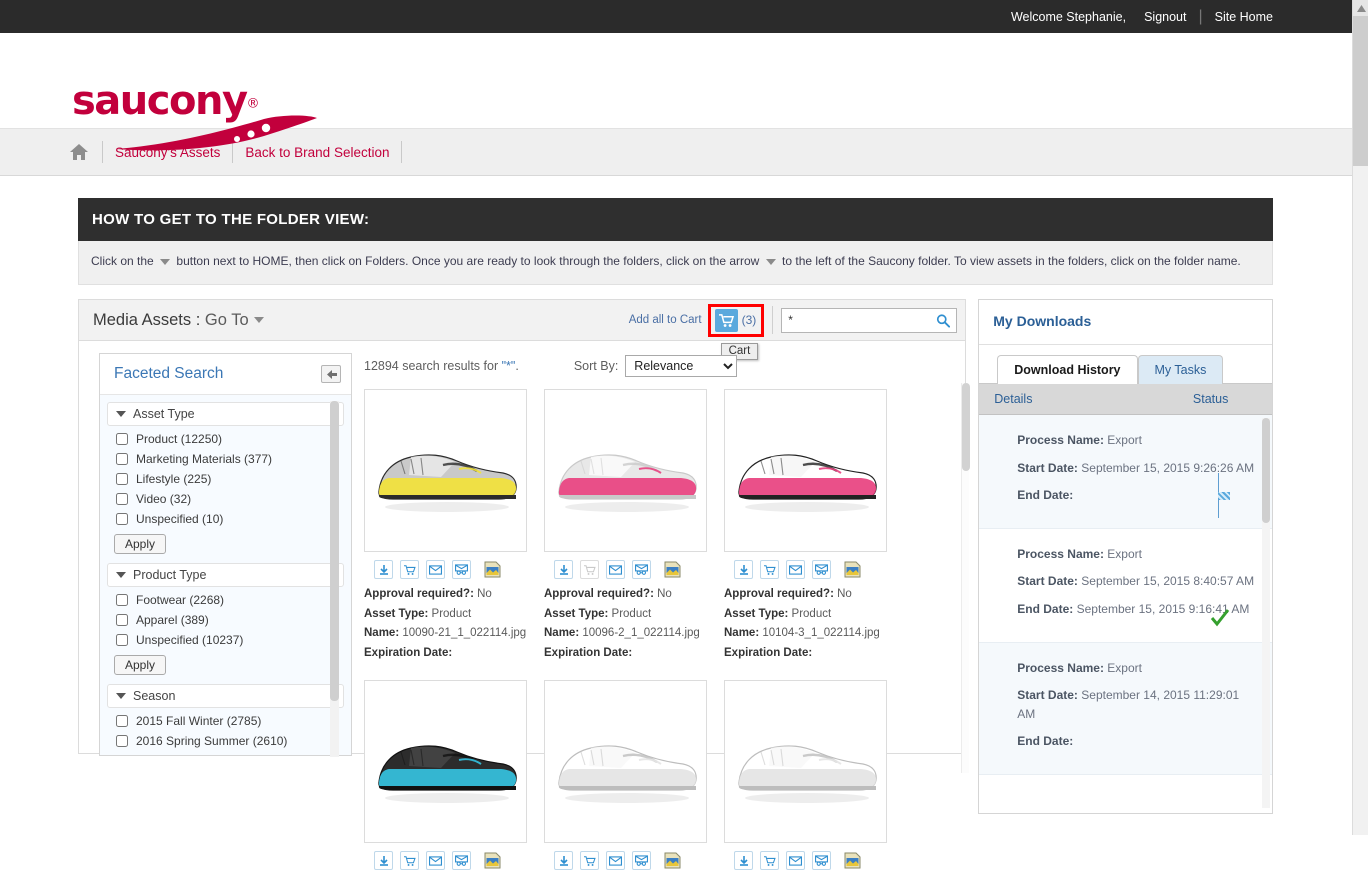 The width and height of the screenshot is (1368, 876). What do you see at coordinates (164, 414) in the screenshot?
I see `facet-group-label: Asset Type` at bounding box center [164, 414].